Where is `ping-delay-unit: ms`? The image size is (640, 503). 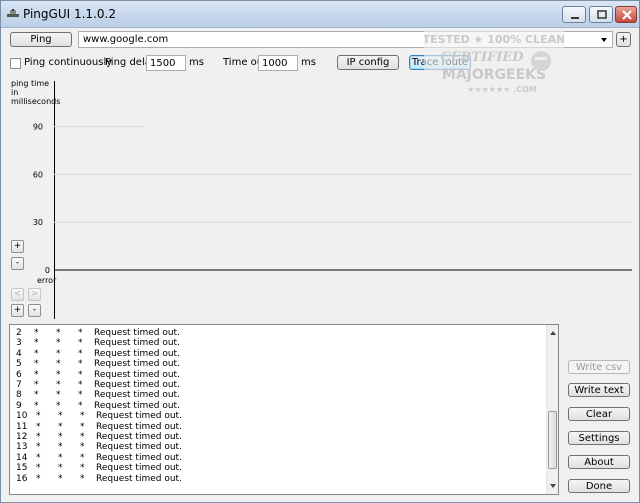 ping-delay-unit: ms is located at coordinates (196, 62).